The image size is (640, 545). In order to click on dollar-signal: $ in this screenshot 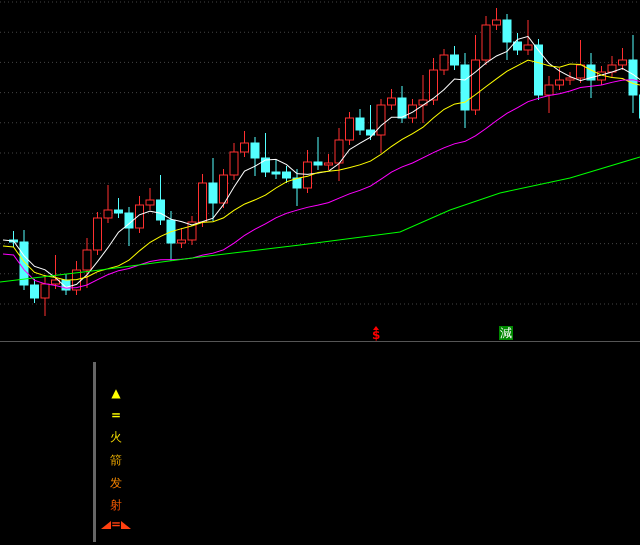, I will do `click(376, 335)`.